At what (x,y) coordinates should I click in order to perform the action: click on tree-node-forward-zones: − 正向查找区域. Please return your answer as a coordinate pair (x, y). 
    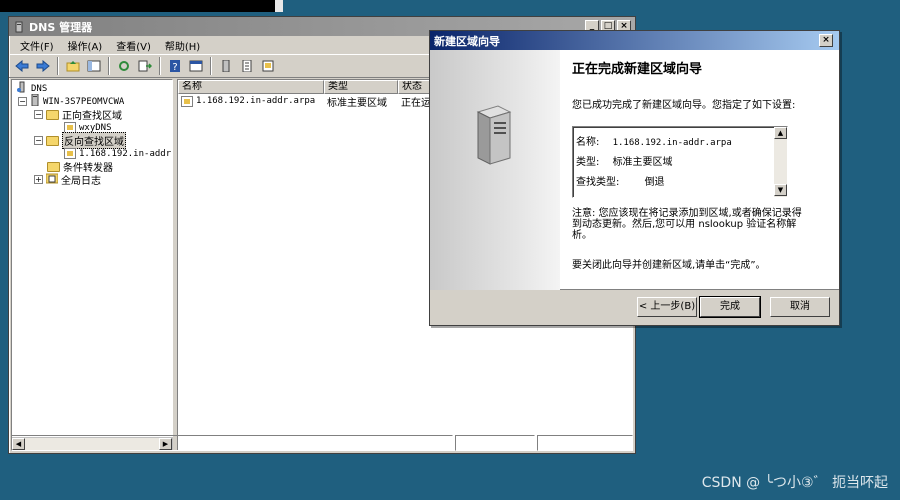
    Looking at the image, I should click on (78, 115).